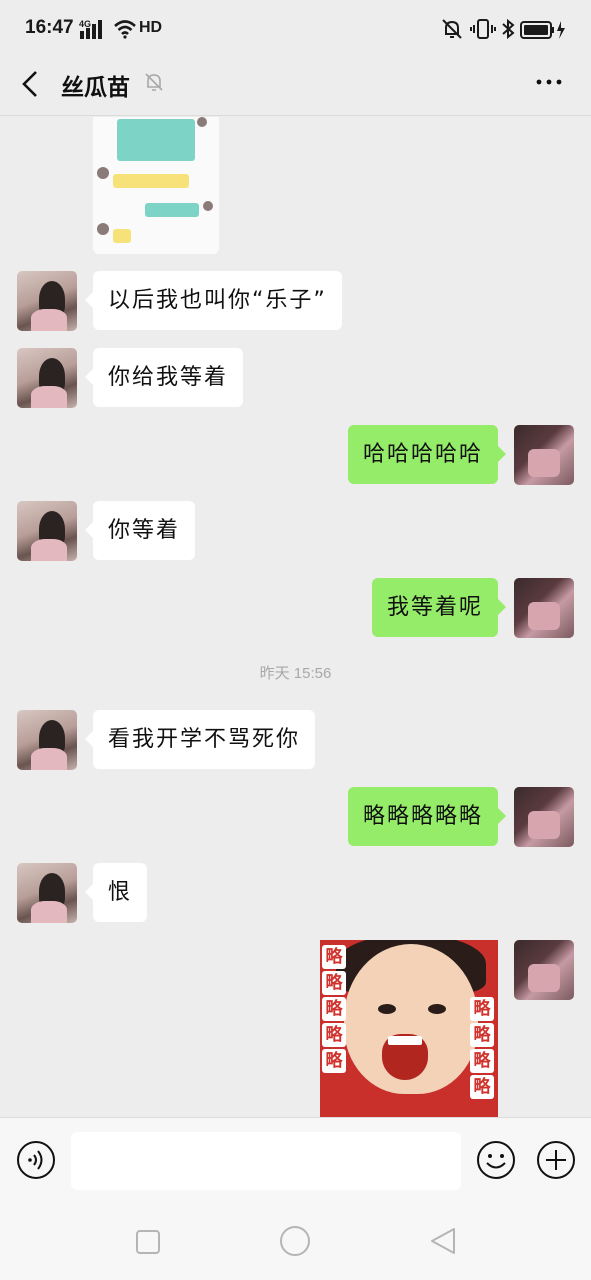 This screenshot has height=1280, width=591. What do you see at coordinates (85, 24) in the screenshot?
I see `network-type-label: 4G` at bounding box center [85, 24].